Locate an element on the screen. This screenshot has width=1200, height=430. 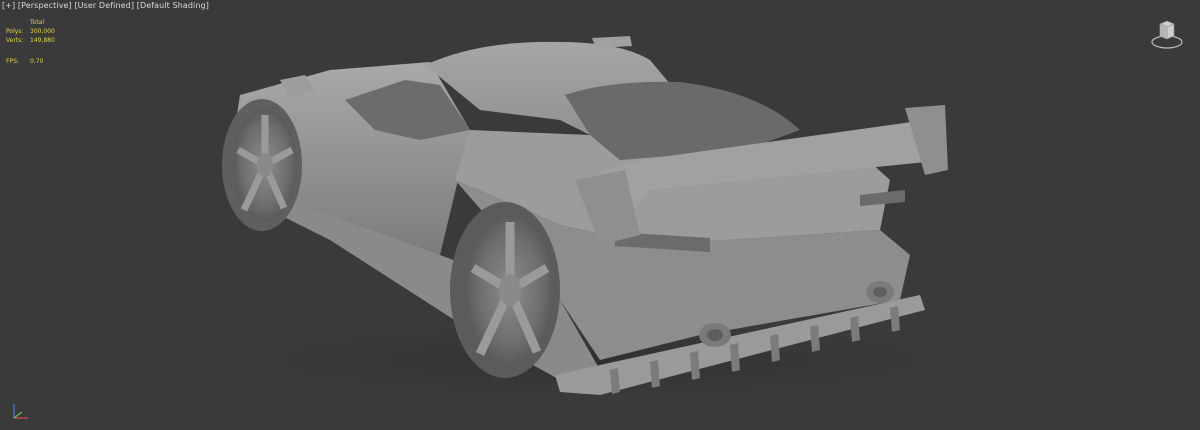
roof-scoop is located at coordinates (612, 42).